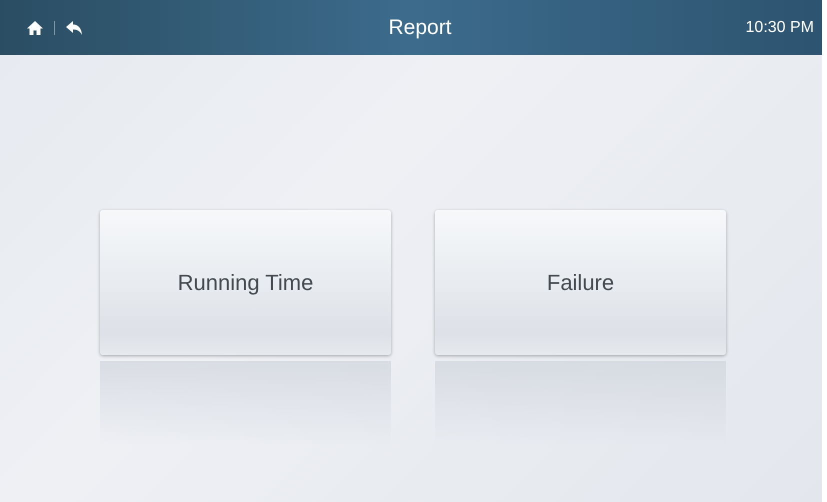 This screenshot has width=827, height=502. I want to click on menu-button: Failure, so click(580, 282).